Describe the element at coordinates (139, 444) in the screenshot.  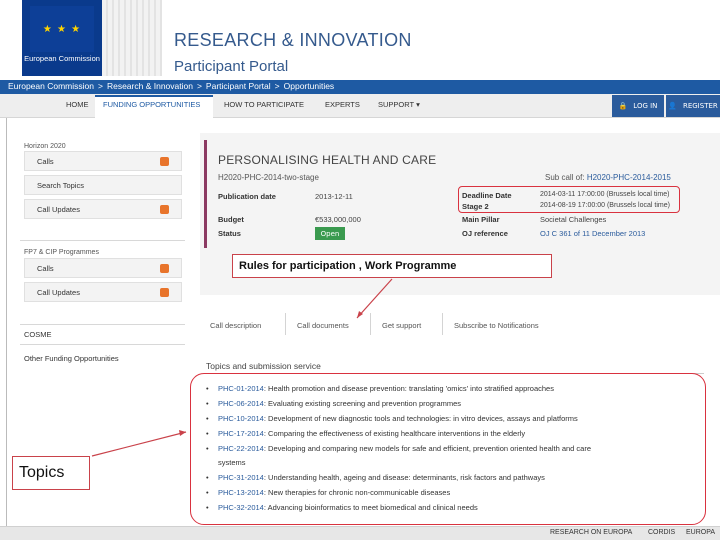
I see `topics-arrow-line` at that location.